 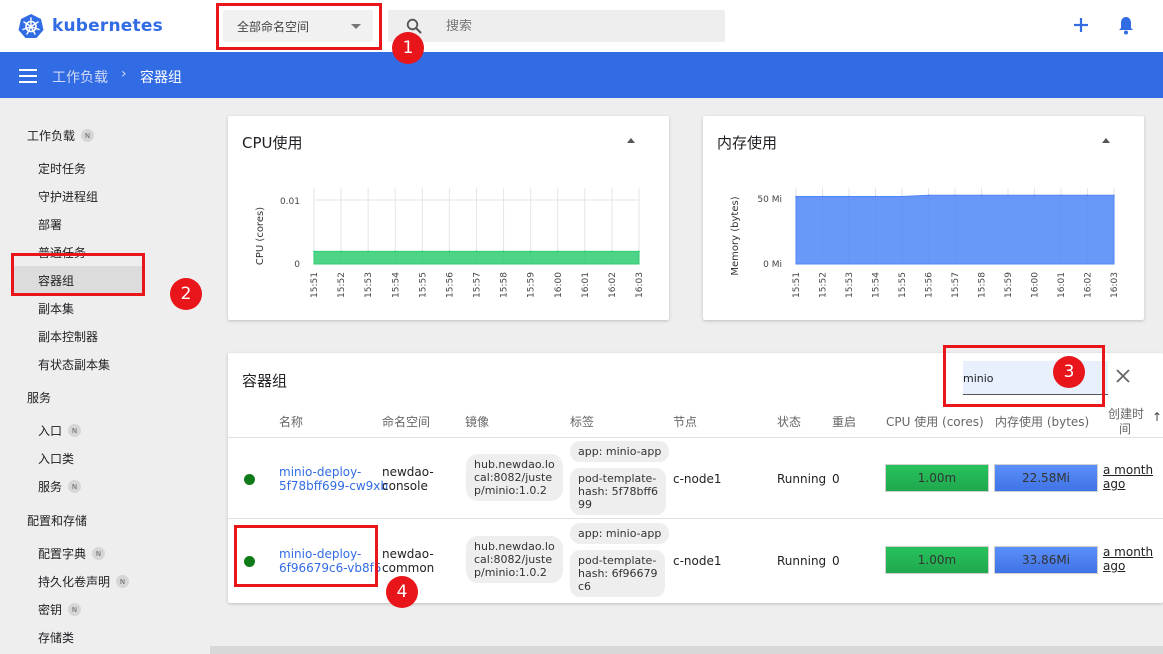 What do you see at coordinates (514, 464) in the screenshot?
I see `image-line1: hub.newdao.lo` at bounding box center [514, 464].